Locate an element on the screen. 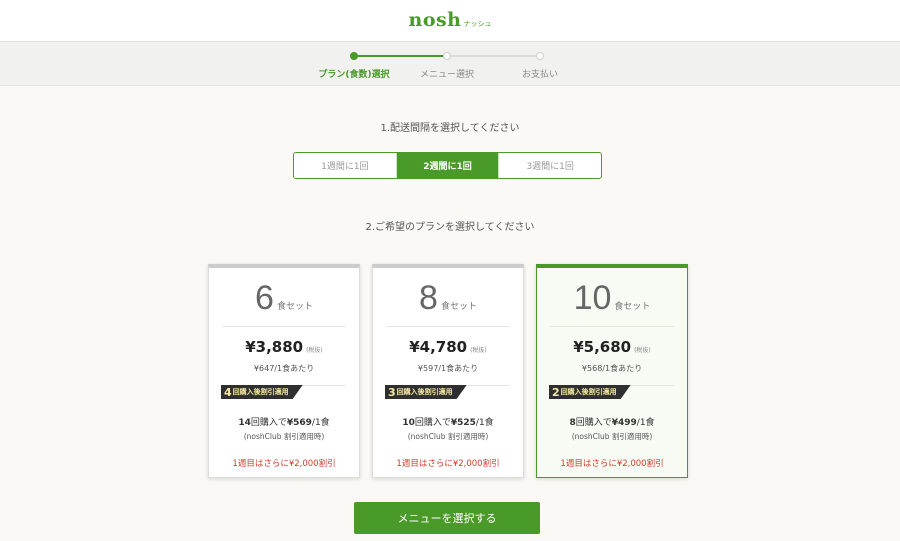 The height and width of the screenshot is (541, 900). step-dot-payment is located at coordinates (540, 56).